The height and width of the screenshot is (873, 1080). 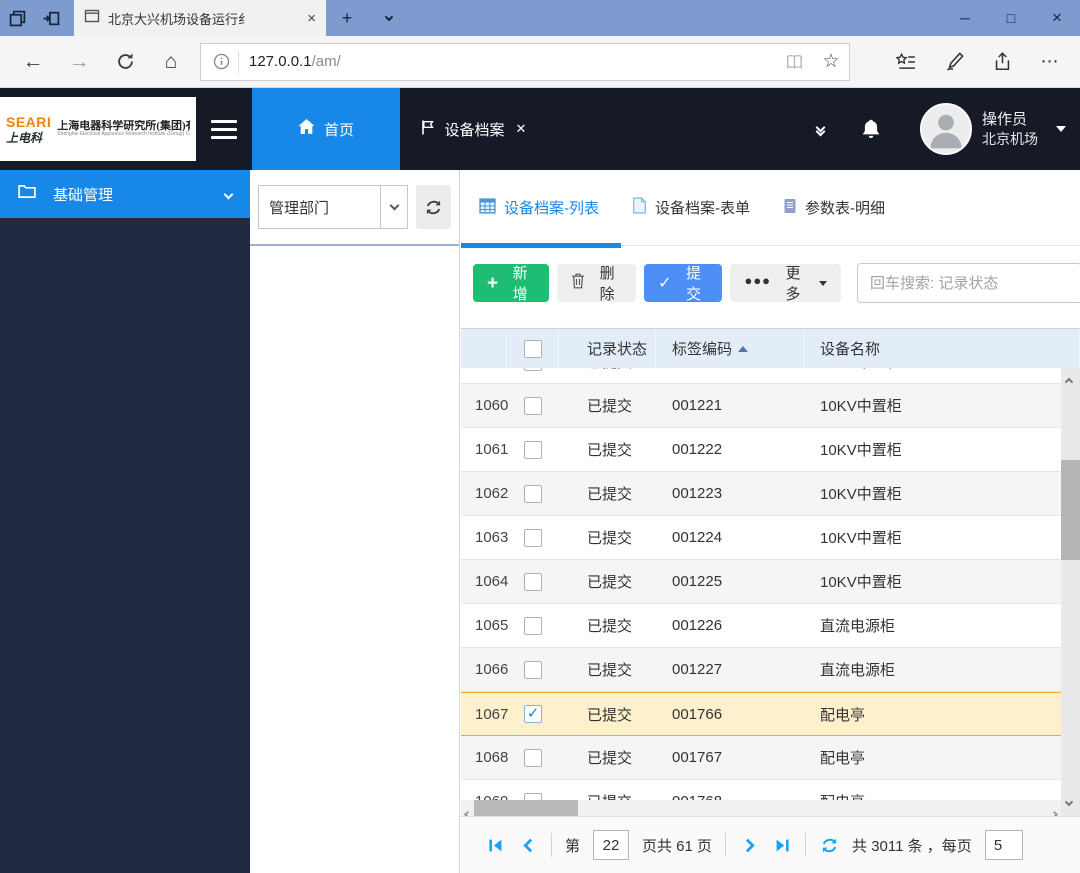 What do you see at coordinates (224, 129) in the screenshot?
I see `menu-hamburger-icon` at bounding box center [224, 129].